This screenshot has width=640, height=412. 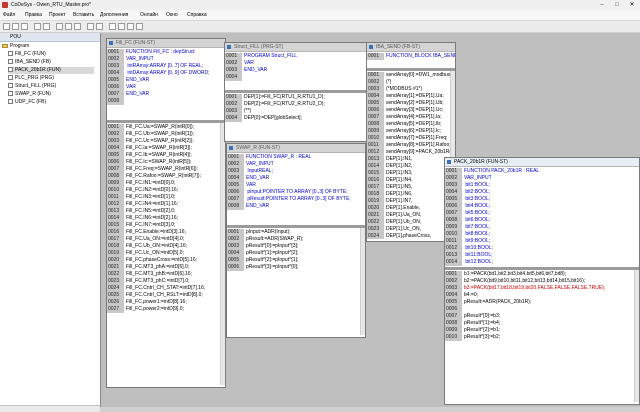 What do you see at coordinates (411, 47) in the screenshot?
I see `editor-title-bar: IBA_SEND (FB-ST)` at bounding box center [411, 47].